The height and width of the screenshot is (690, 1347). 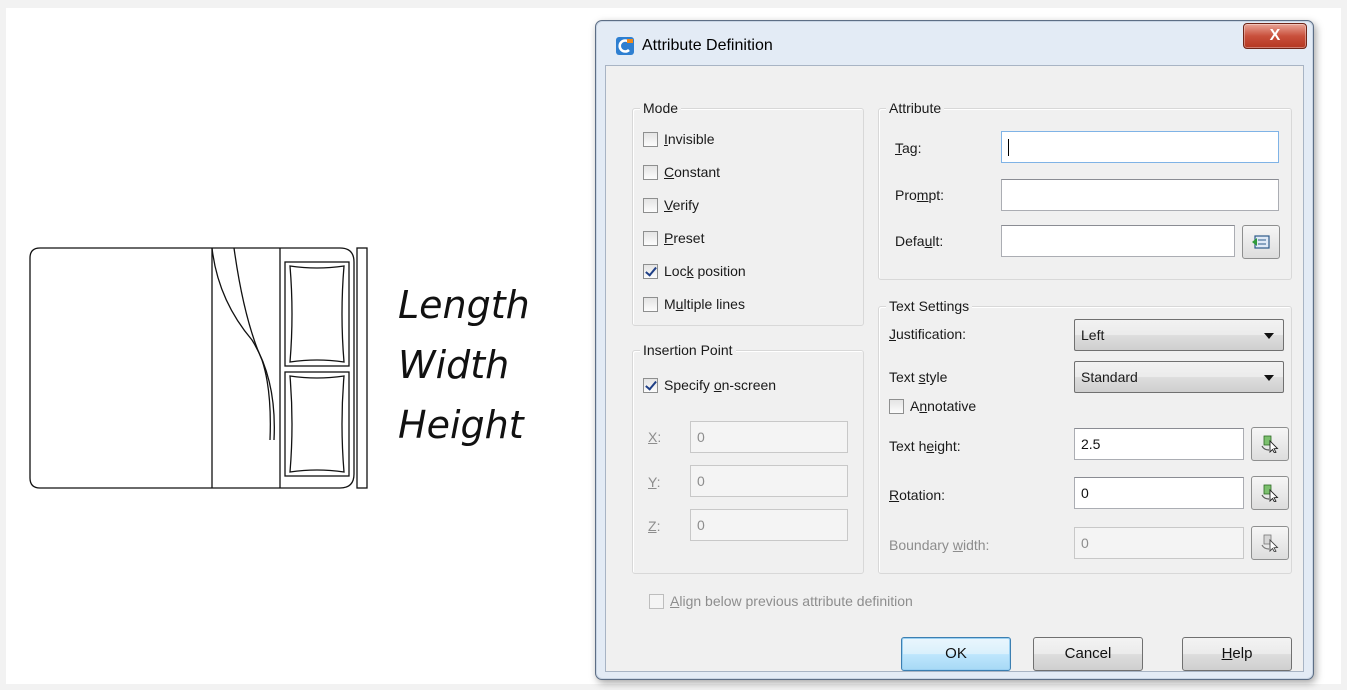 What do you see at coordinates (1159, 444) in the screenshot?
I see `text-height-input: 2.5` at bounding box center [1159, 444].